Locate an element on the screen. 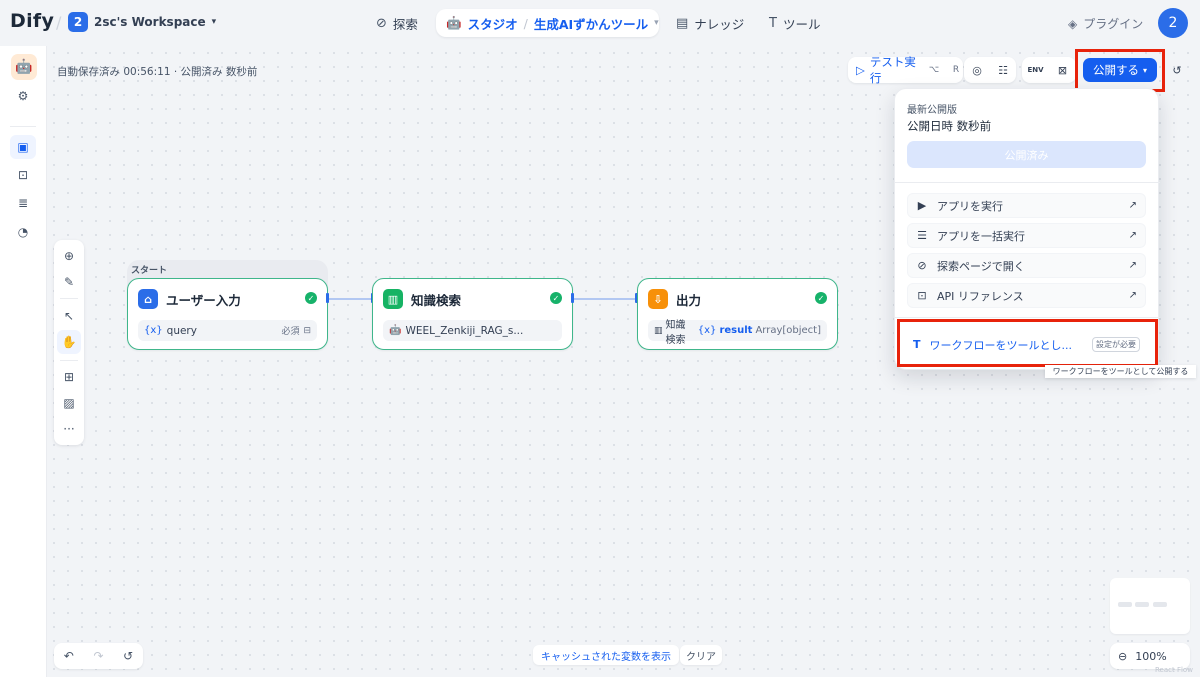 The image size is (1200, 677). menu-item-label: アプリを一括実行 is located at coordinates (981, 236).